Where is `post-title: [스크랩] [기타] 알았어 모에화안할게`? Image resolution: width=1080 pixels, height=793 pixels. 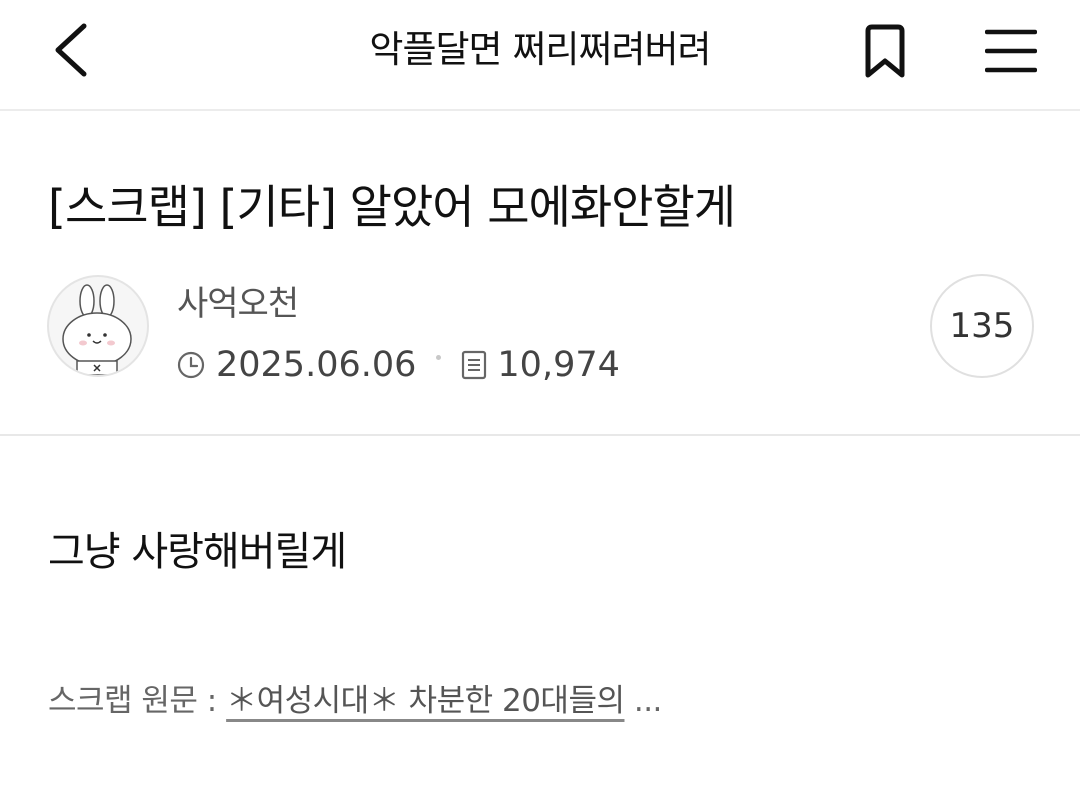 post-title: [스크랩] [기타] 알았어 모에화안할게 is located at coordinates (392, 207).